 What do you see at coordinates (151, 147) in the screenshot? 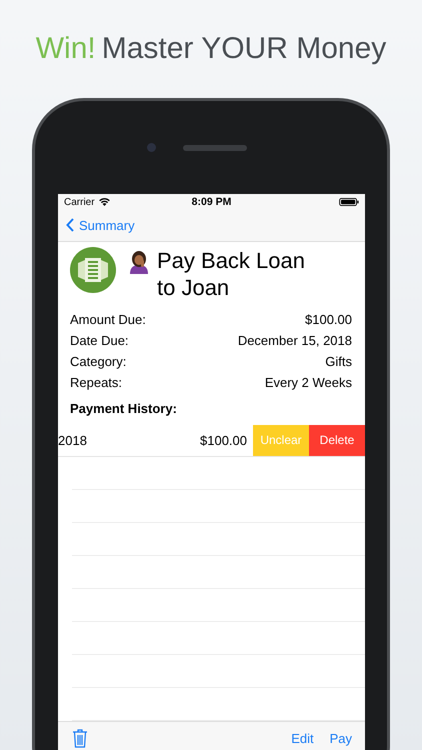
I see `camera-lens` at bounding box center [151, 147].